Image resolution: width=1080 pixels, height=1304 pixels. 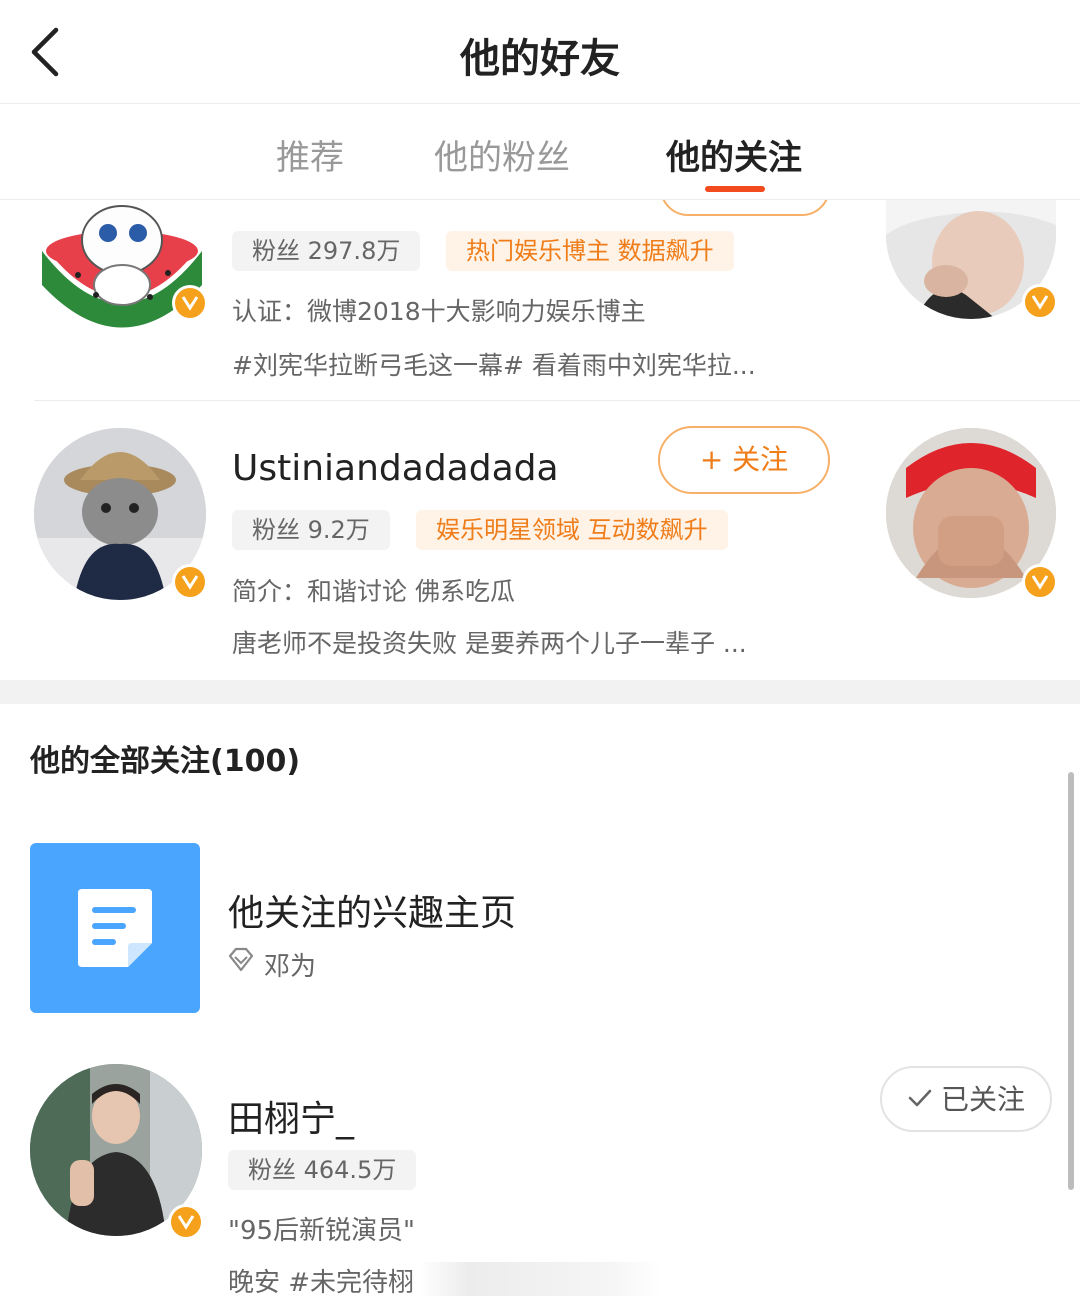 What do you see at coordinates (322, 1170) in the screenshot?
I see `fans-count-chip: 粉丝 464.5万` at bounding box center [322, 1170].